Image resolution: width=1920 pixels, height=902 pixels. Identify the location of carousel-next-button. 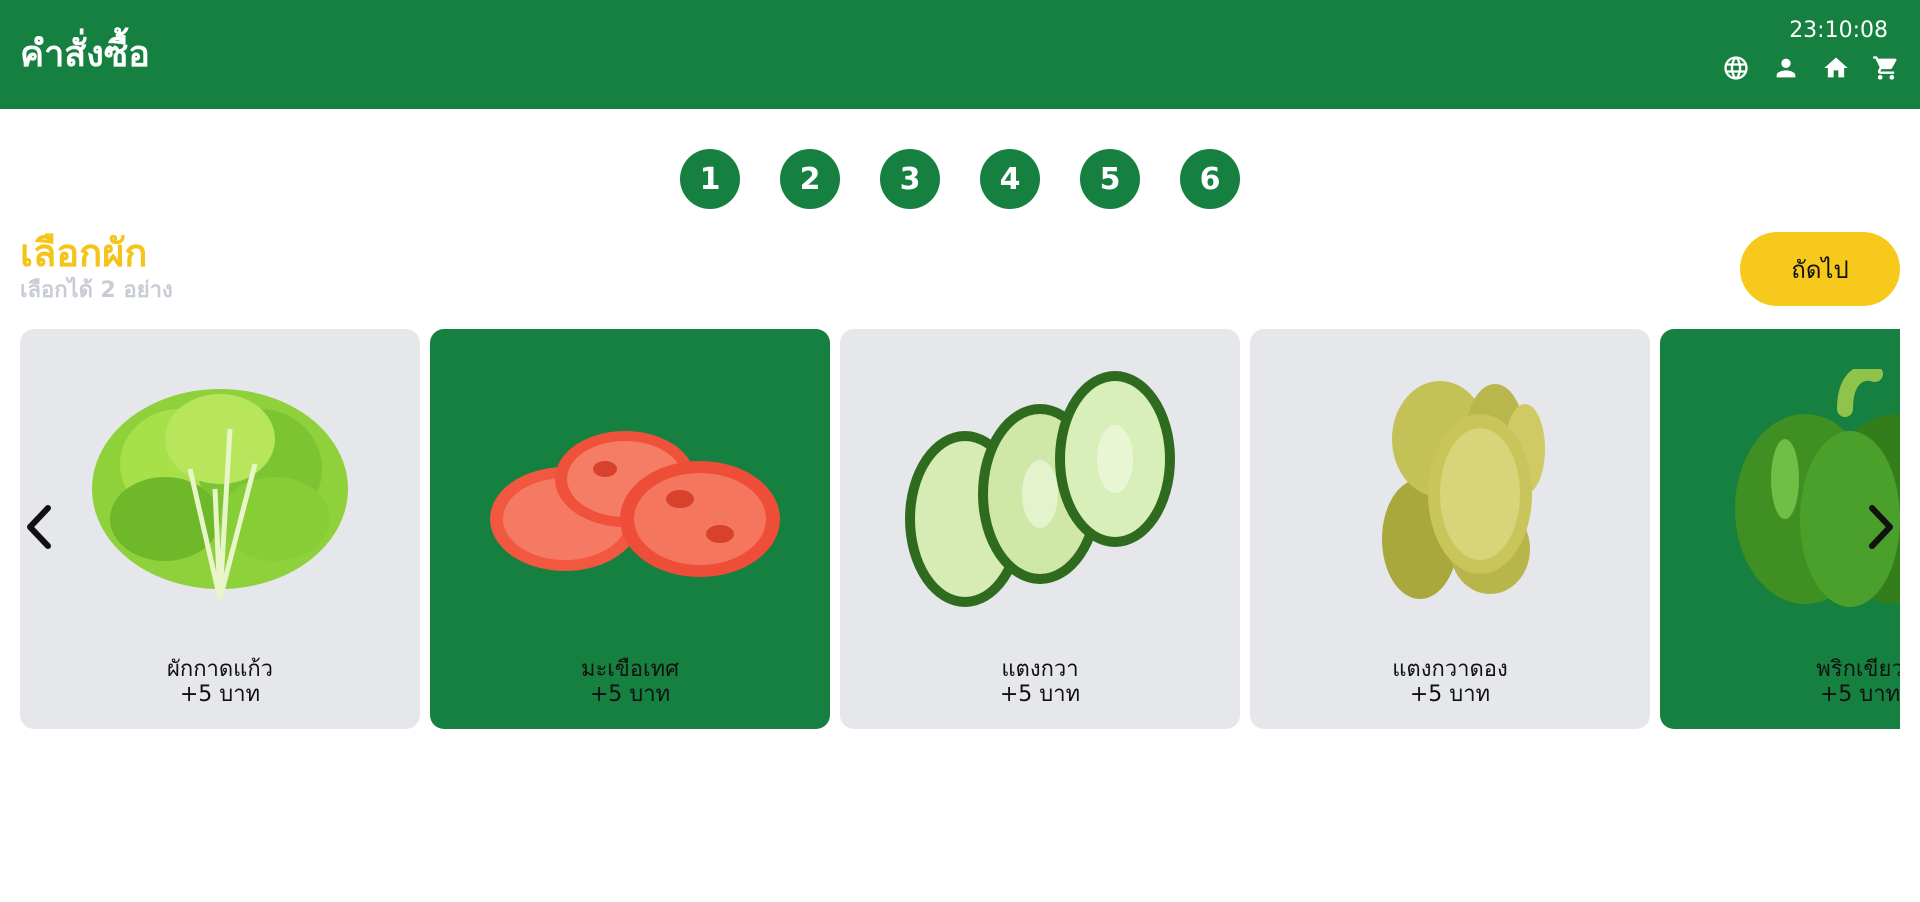
(1880, 527).